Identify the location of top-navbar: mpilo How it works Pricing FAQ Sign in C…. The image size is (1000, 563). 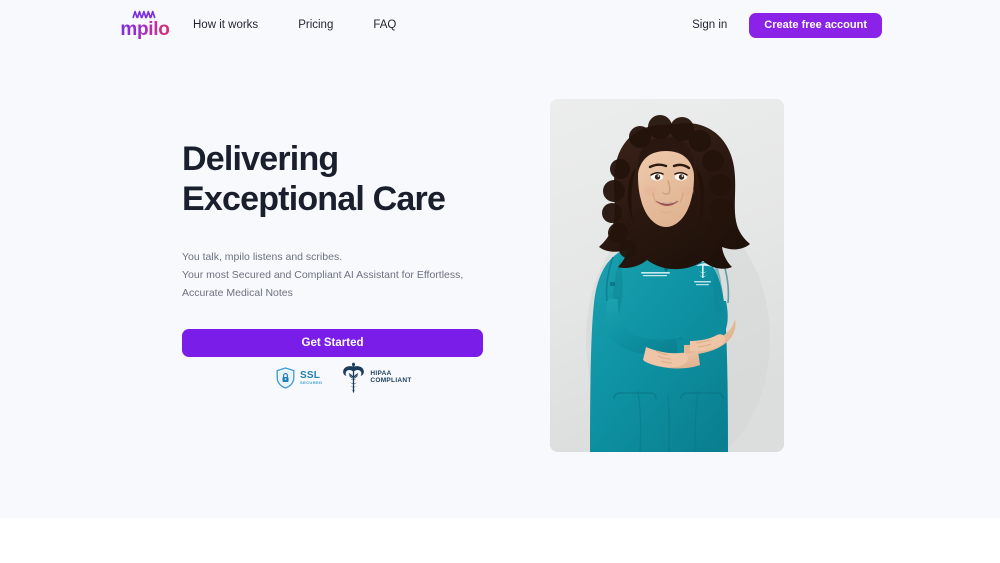
(500, 25).